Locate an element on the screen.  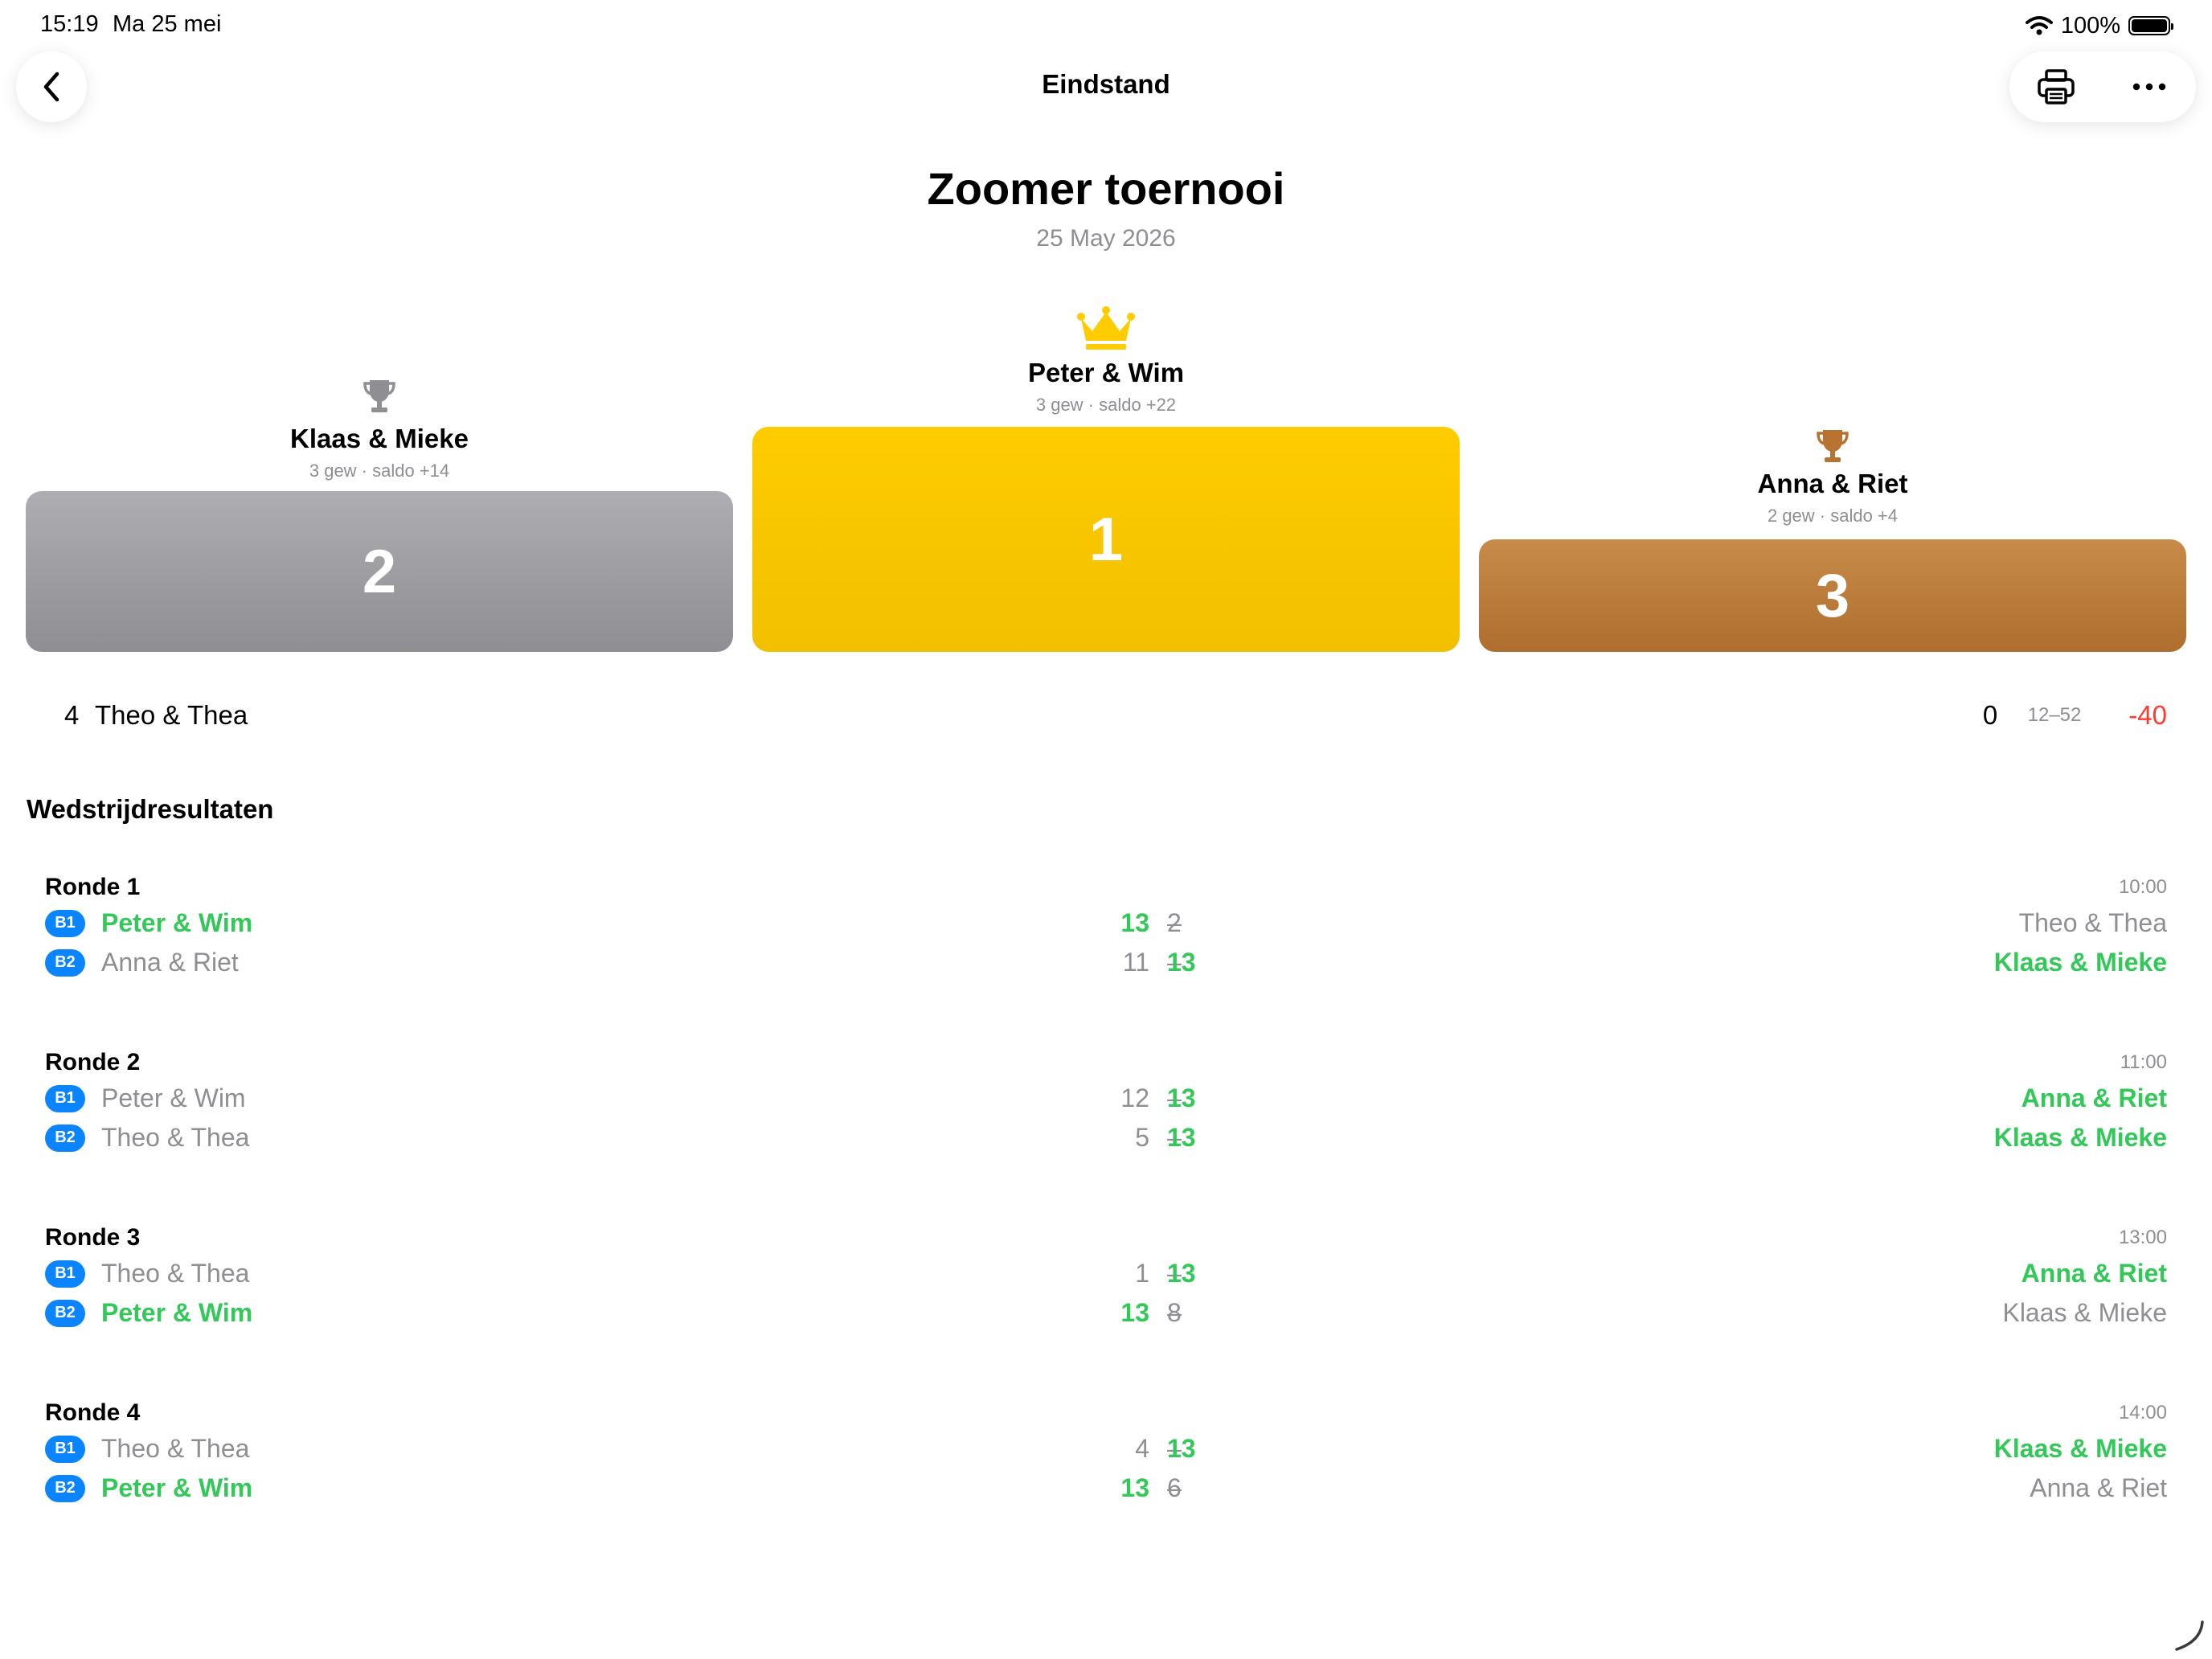
score-b: 2 is located at coordinates (1174, 922).